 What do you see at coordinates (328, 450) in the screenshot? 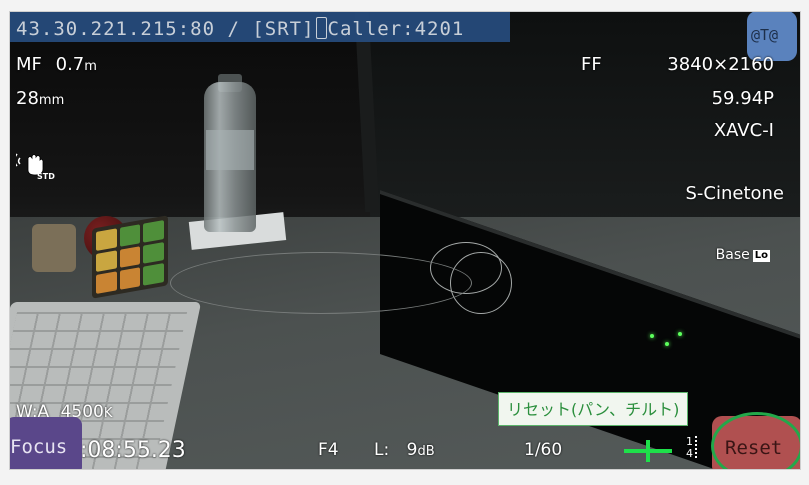
I see `iris-value: F4` at bounding box center [328, 450].